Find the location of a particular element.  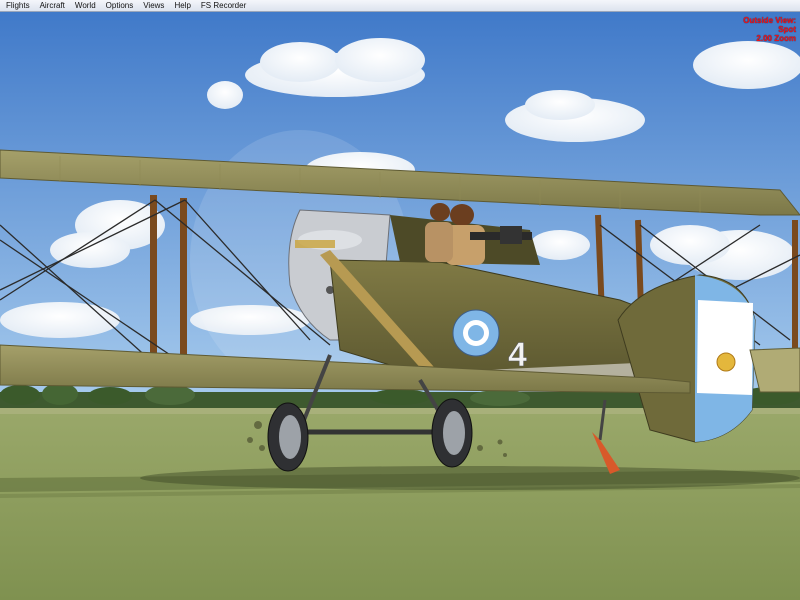

menu-views: Views is located at coordinates (153, 6).